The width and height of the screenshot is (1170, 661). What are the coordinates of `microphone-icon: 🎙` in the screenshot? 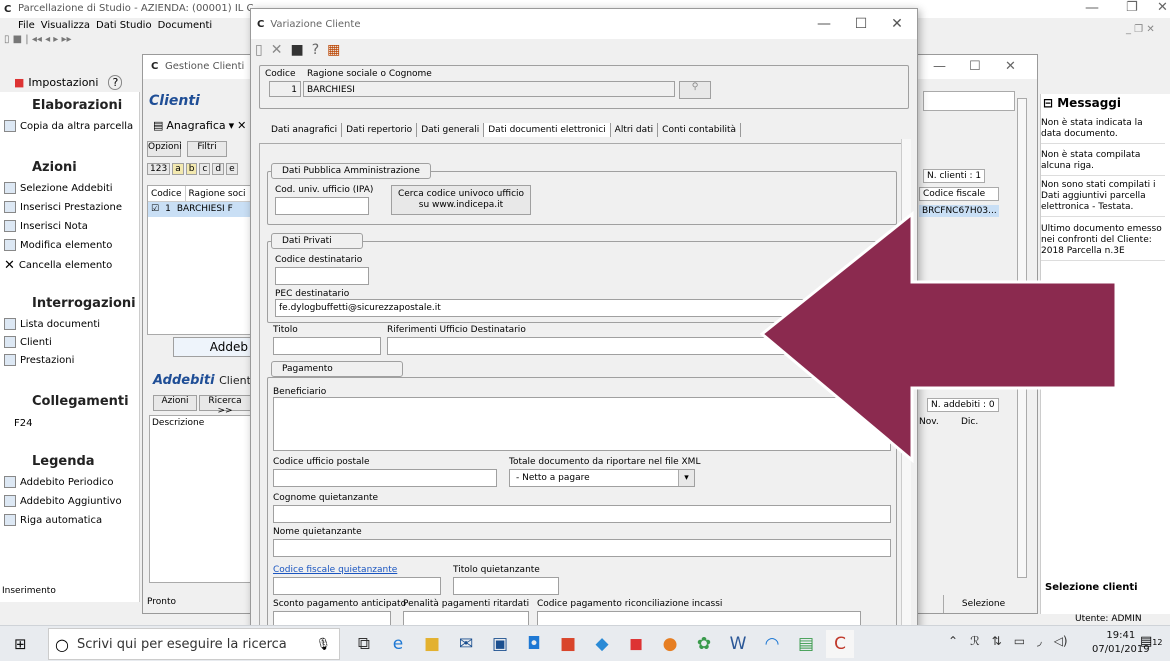 It's located at (323, 644).